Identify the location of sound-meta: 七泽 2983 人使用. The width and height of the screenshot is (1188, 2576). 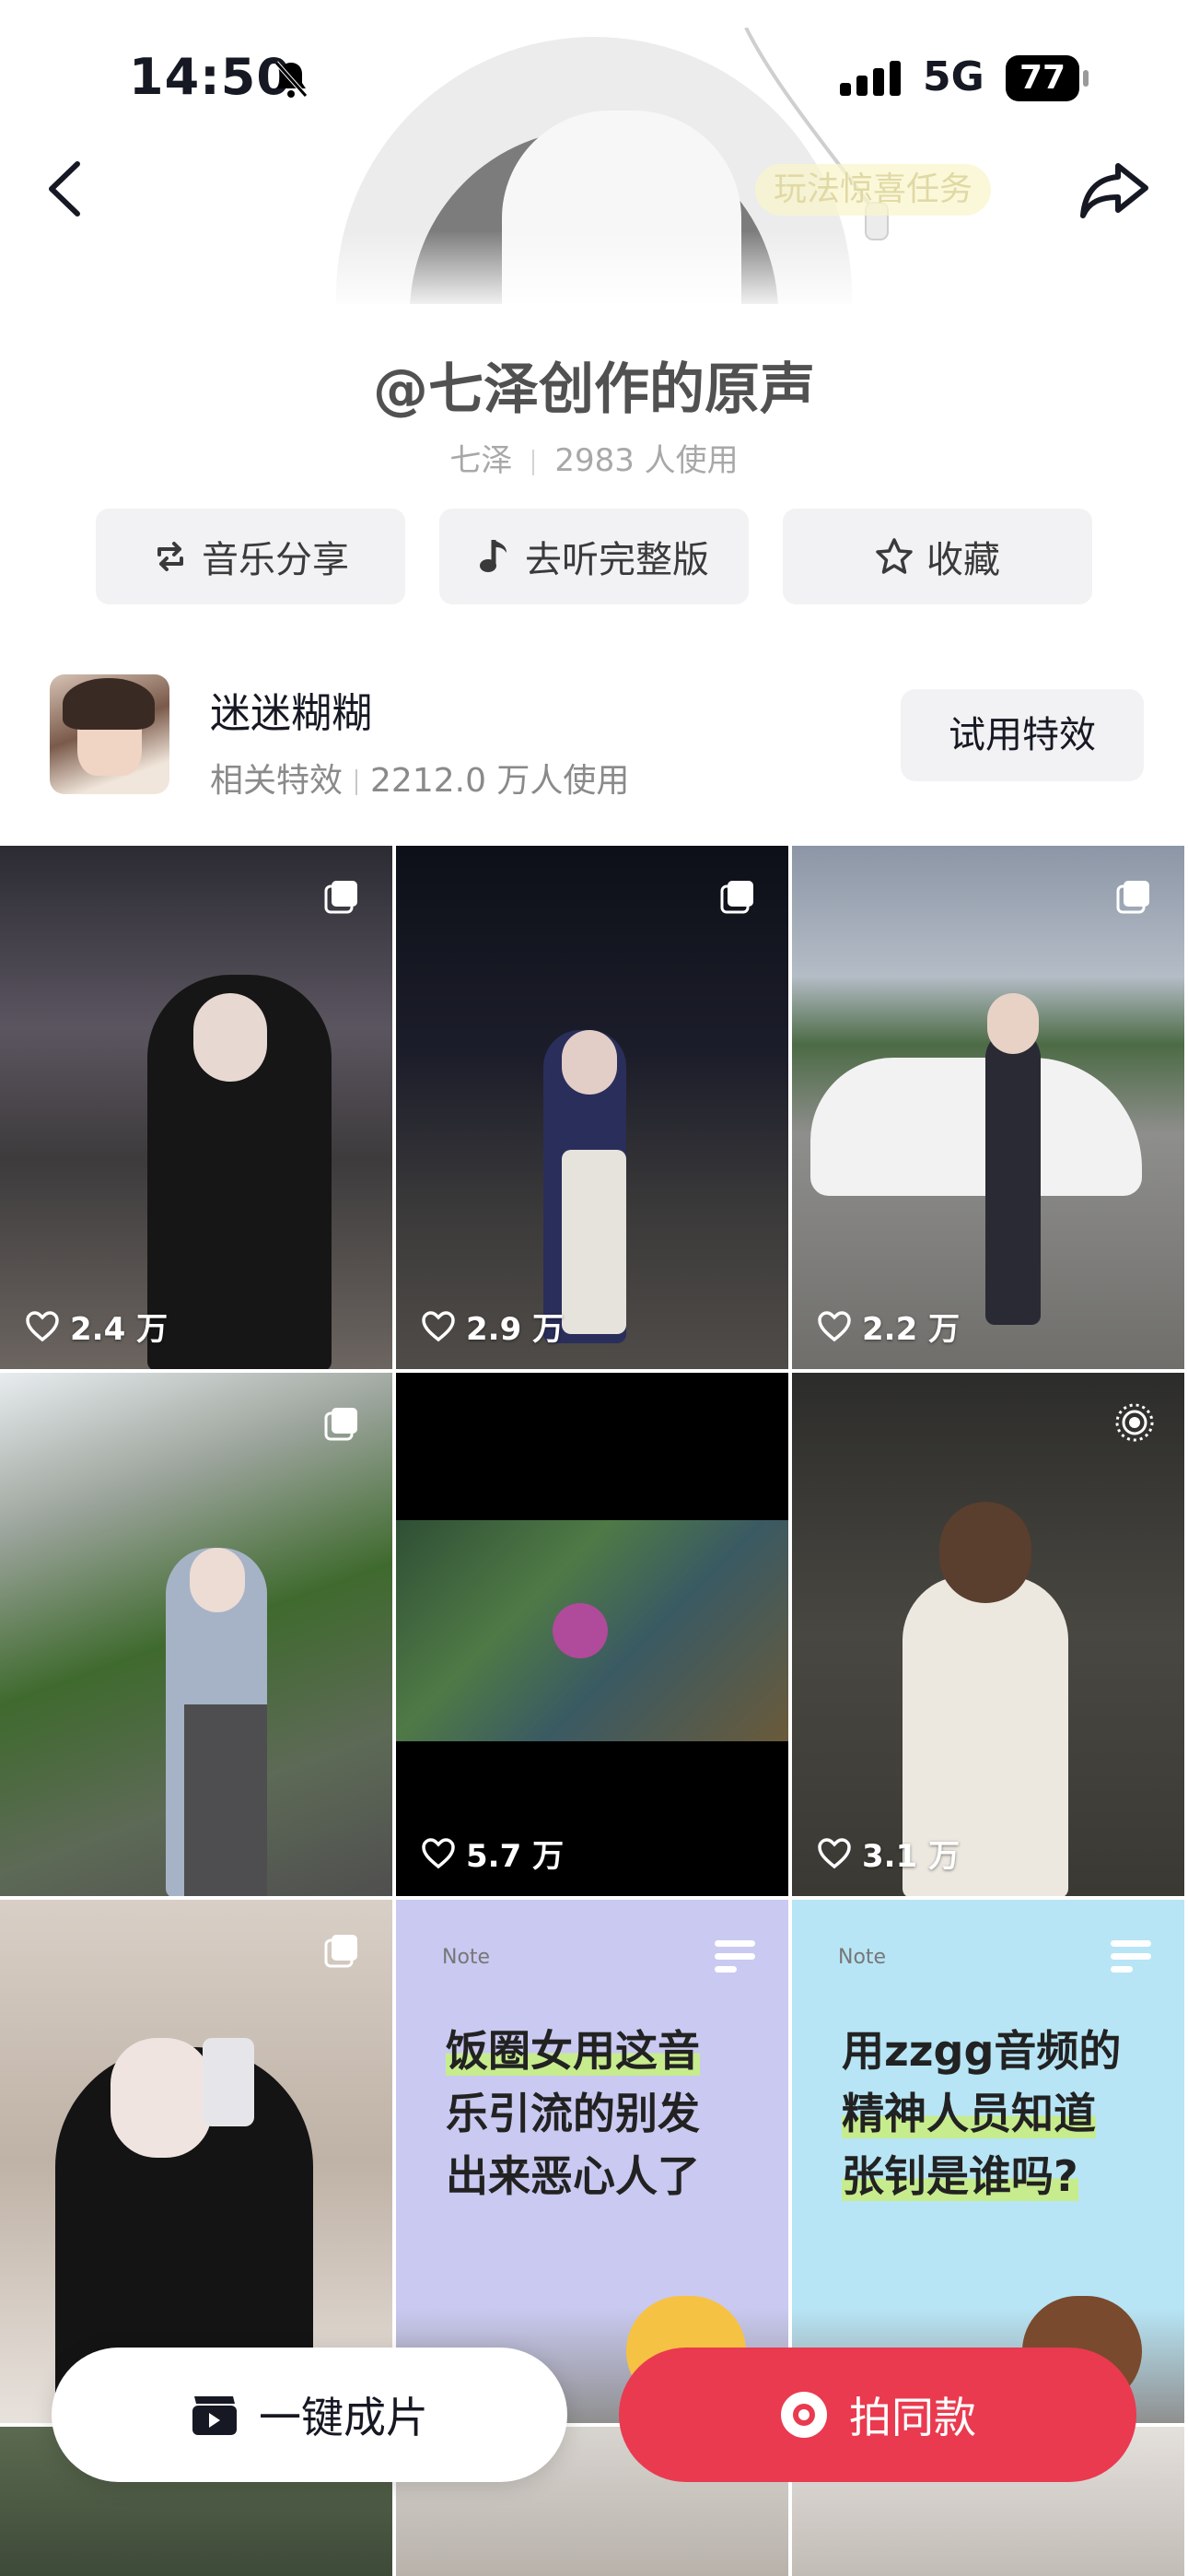
(594, 457).